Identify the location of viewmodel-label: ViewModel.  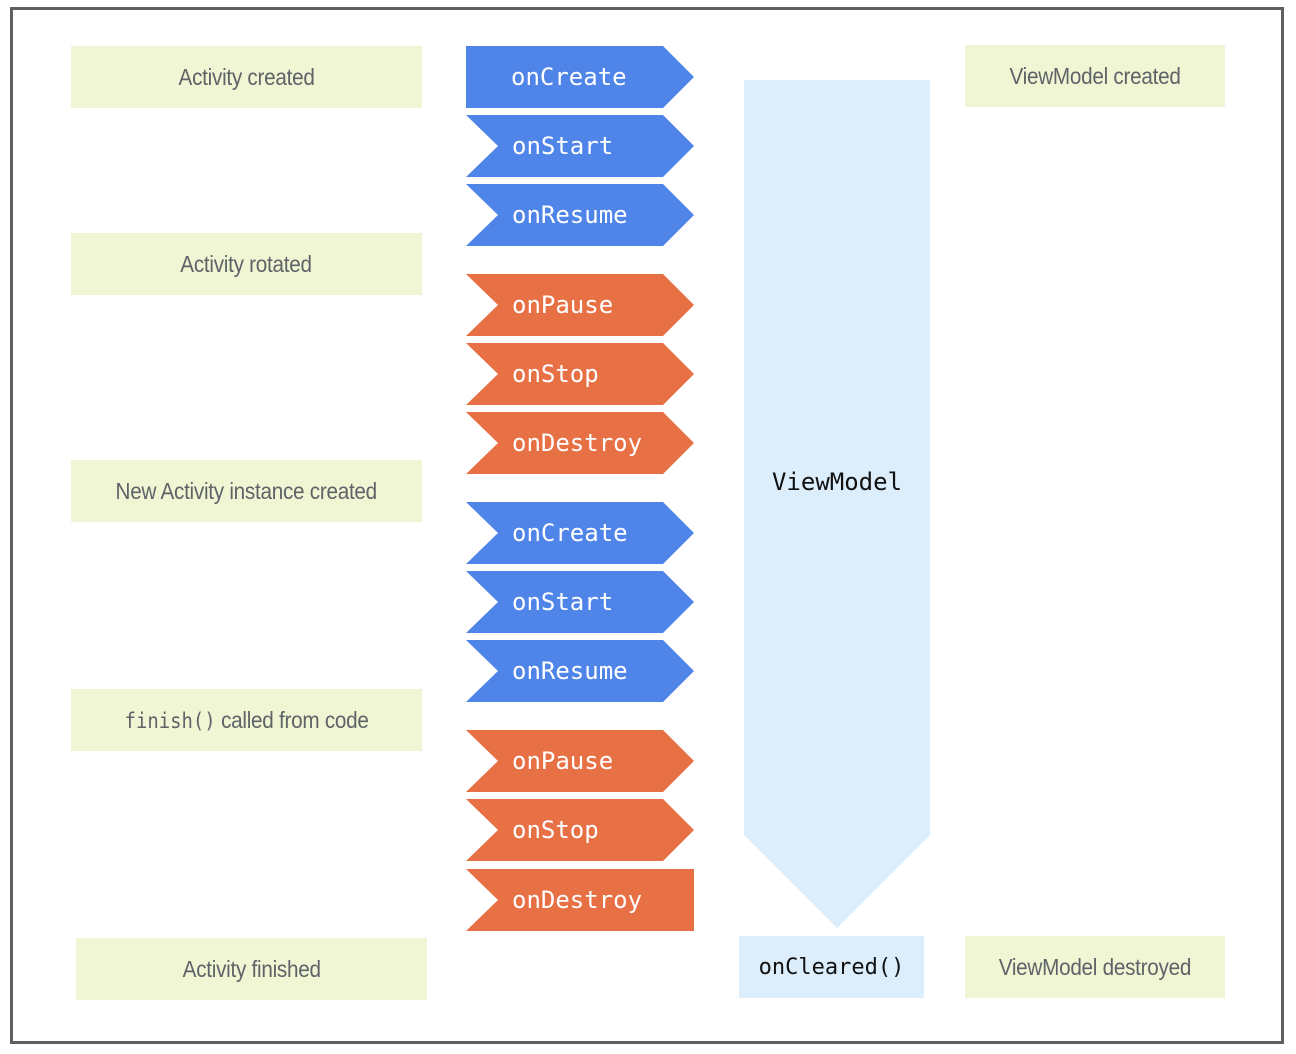
(837, 482).